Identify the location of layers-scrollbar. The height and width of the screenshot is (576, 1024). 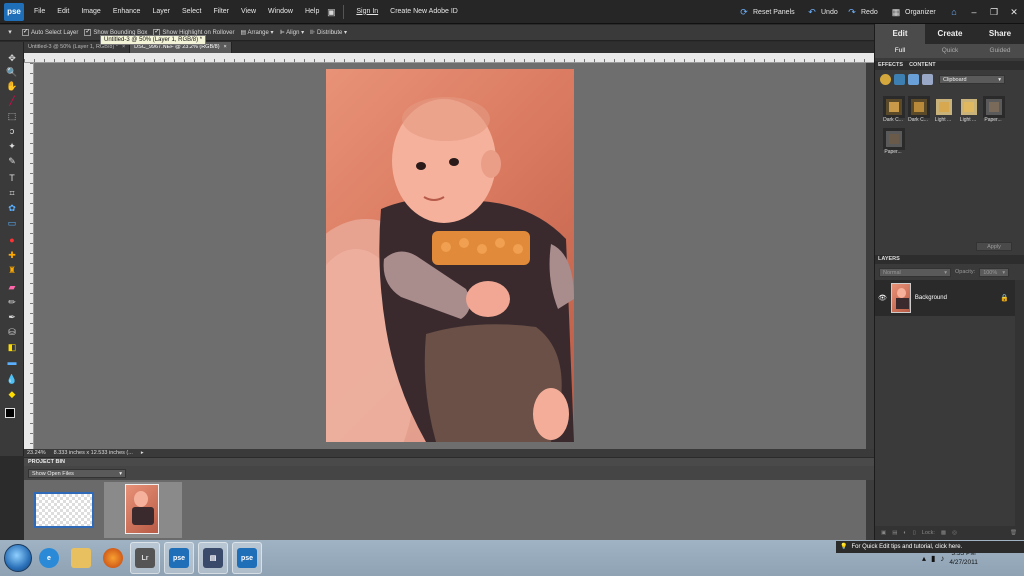
(1019, 403).